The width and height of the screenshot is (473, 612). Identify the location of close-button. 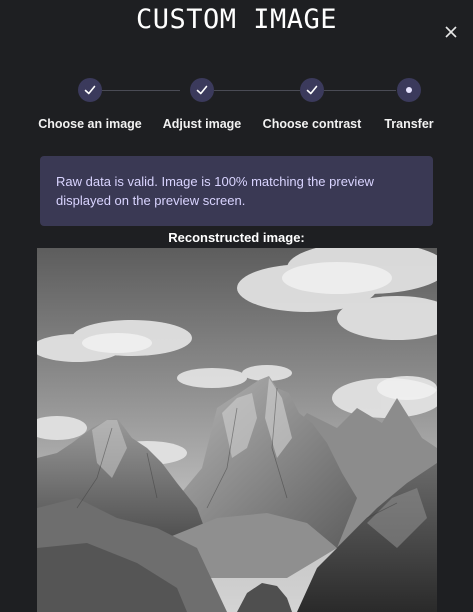
(451, 32).